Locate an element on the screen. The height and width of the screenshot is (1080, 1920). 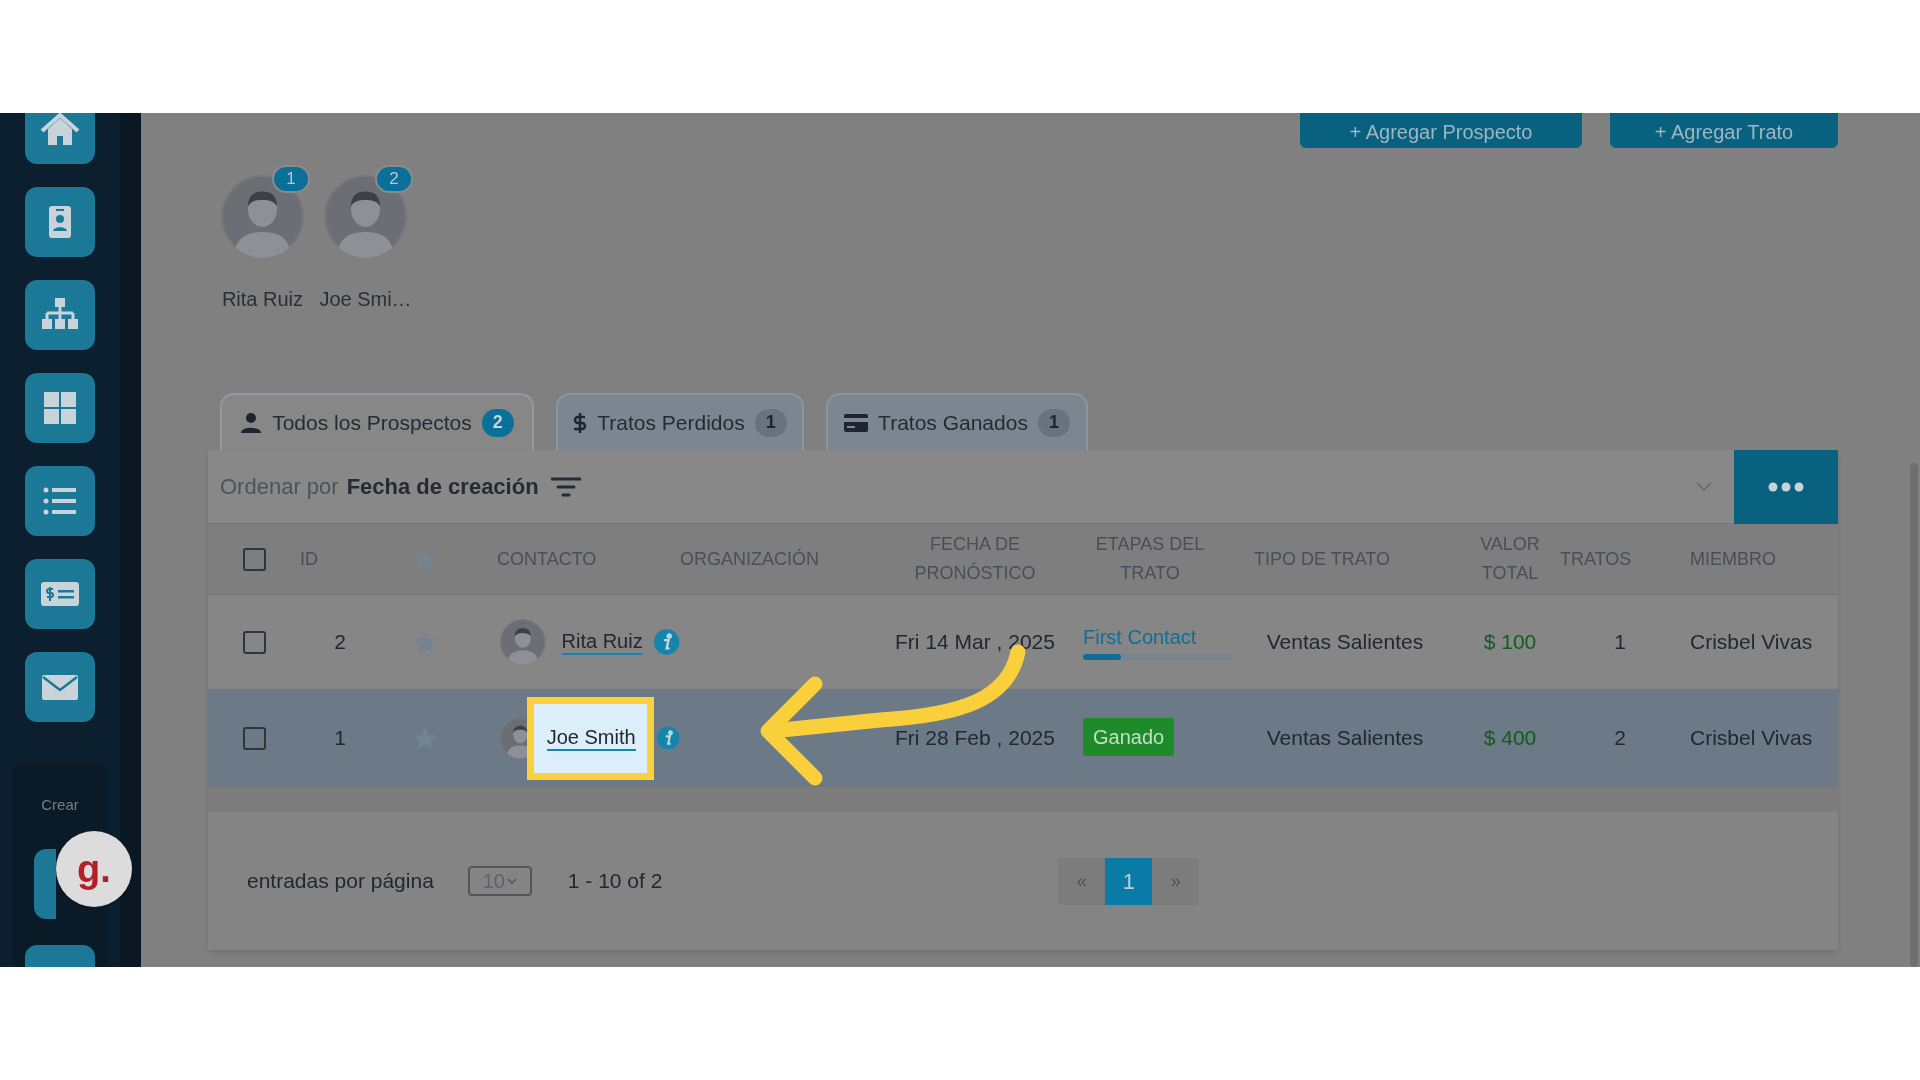
table-row: 1 Joe Smith Fri 28 Feb , 2025 Ganado Ventas Salientes $ 400 2 Crisbel Vivas is located at coordinates (1023, 738).